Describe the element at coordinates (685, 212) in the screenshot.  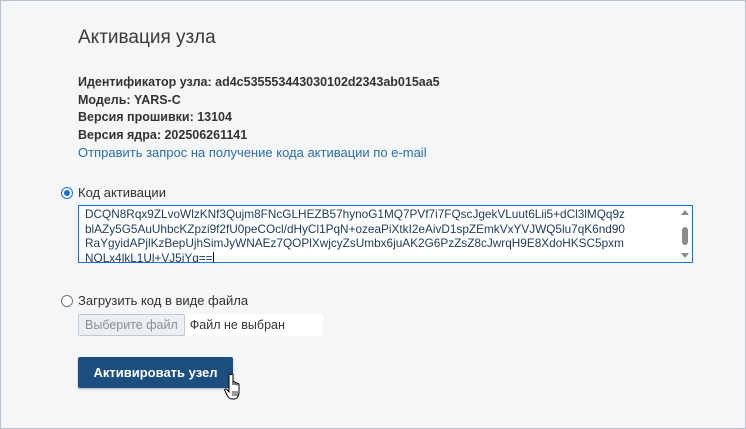
I see `scroll-up-icon` at that location.